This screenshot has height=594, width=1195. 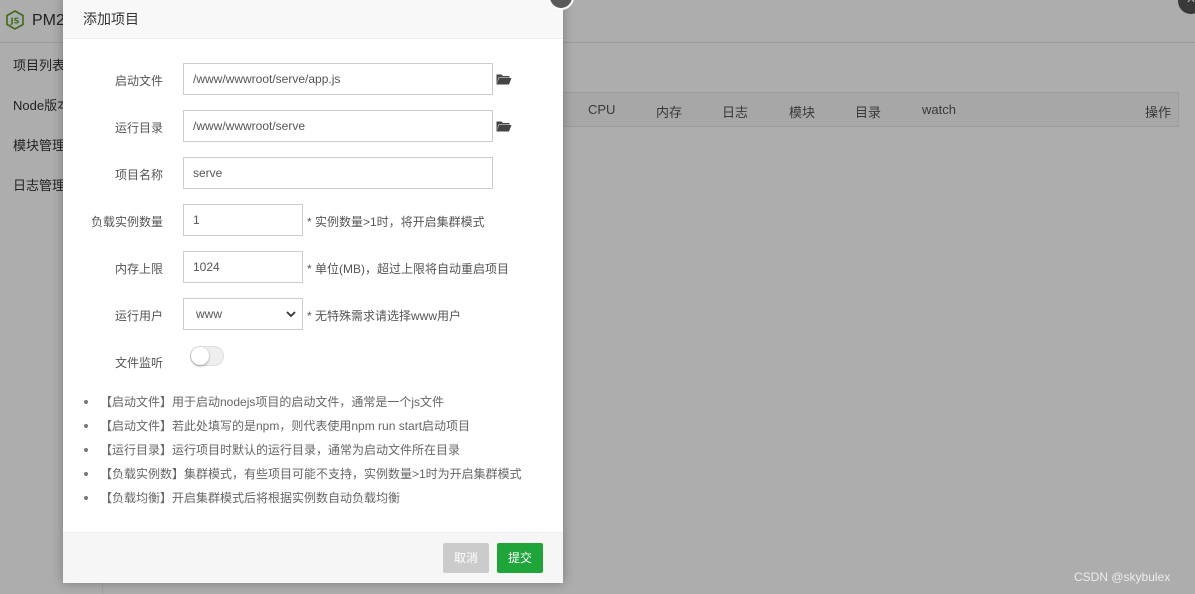 I want to click on project-name-input: serve, so click(x=338, y=173).